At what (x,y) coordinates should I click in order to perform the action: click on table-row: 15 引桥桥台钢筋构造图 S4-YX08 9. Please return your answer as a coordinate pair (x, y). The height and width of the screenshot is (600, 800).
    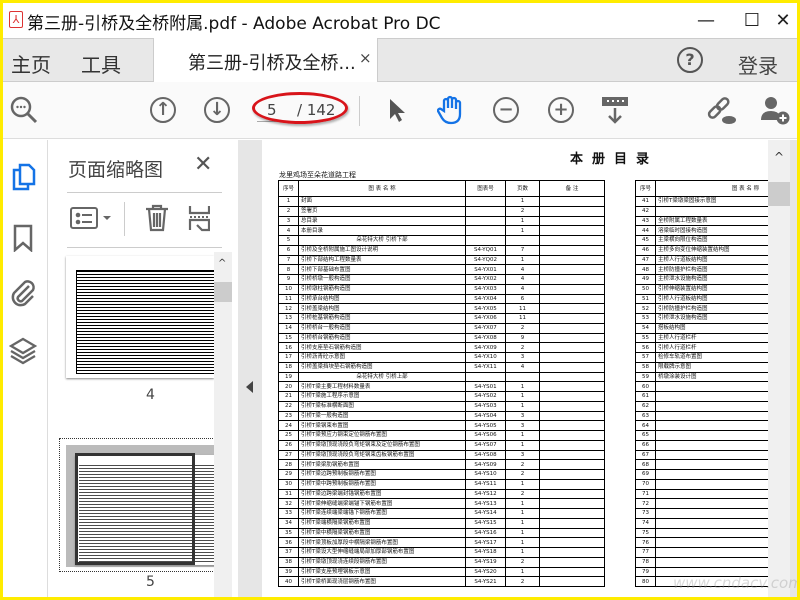
    Looking at the image, I should click on (441, 338).